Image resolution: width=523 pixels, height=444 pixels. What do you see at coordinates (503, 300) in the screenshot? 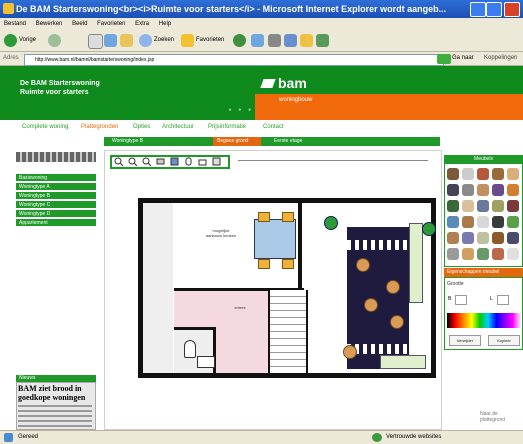
I see `length-input` at bounding box center [503, 300].